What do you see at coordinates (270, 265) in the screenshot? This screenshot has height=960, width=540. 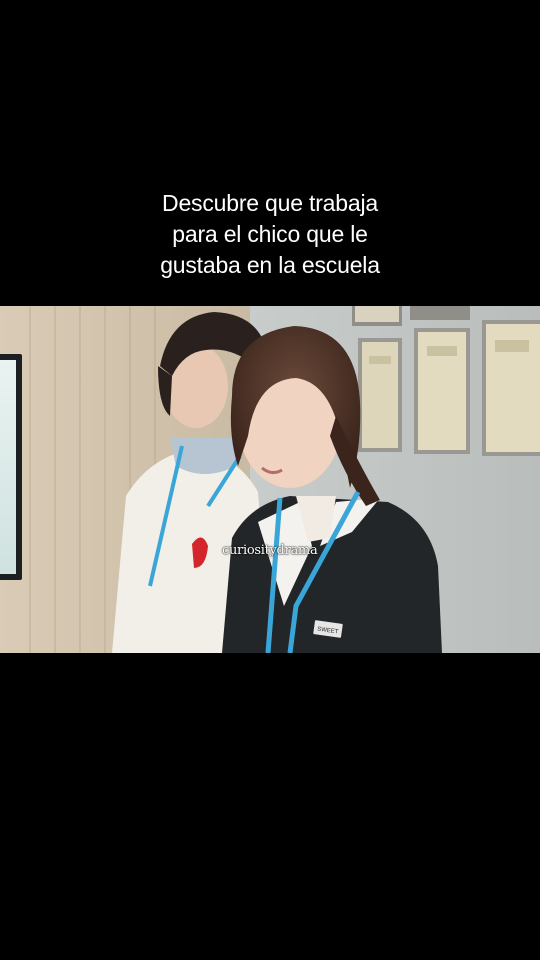 I see `caption-line-3: gustaba en la escuela` at bounding box center [270, 265].